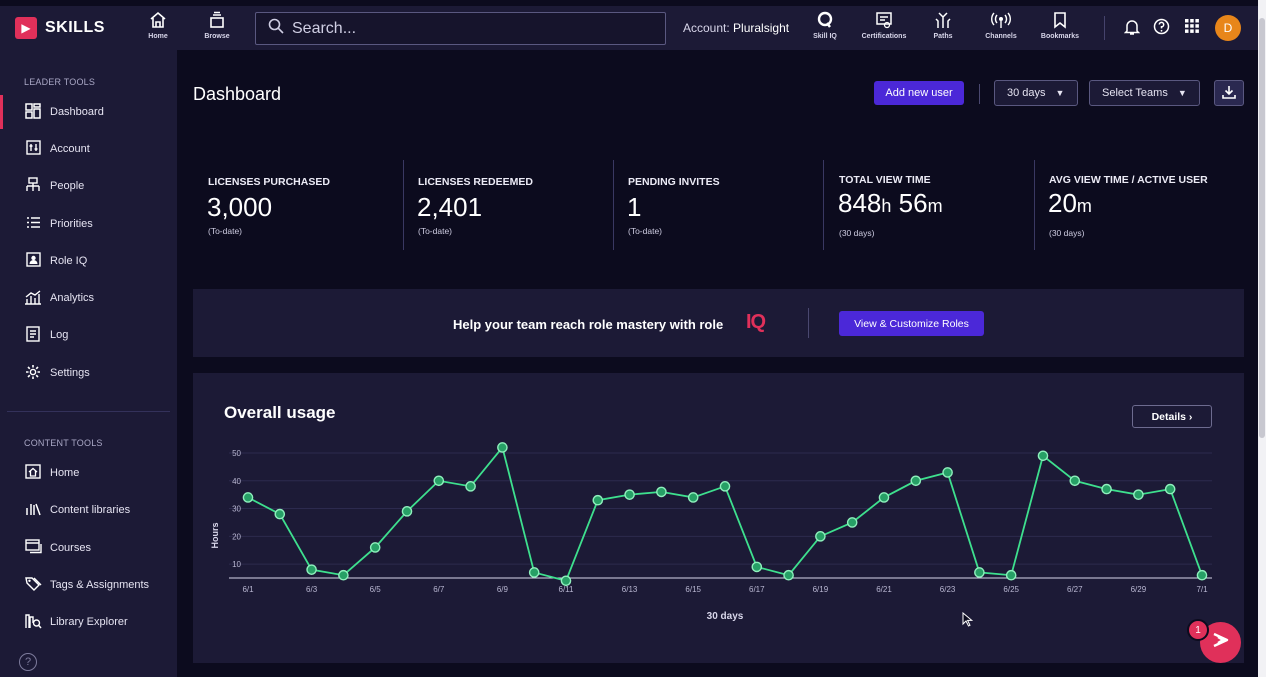 The image size is (1266, 677). Describe the element at coordinates (919, 93) in the screenshot. I see `add-new-user-button: Add new user` at that location.